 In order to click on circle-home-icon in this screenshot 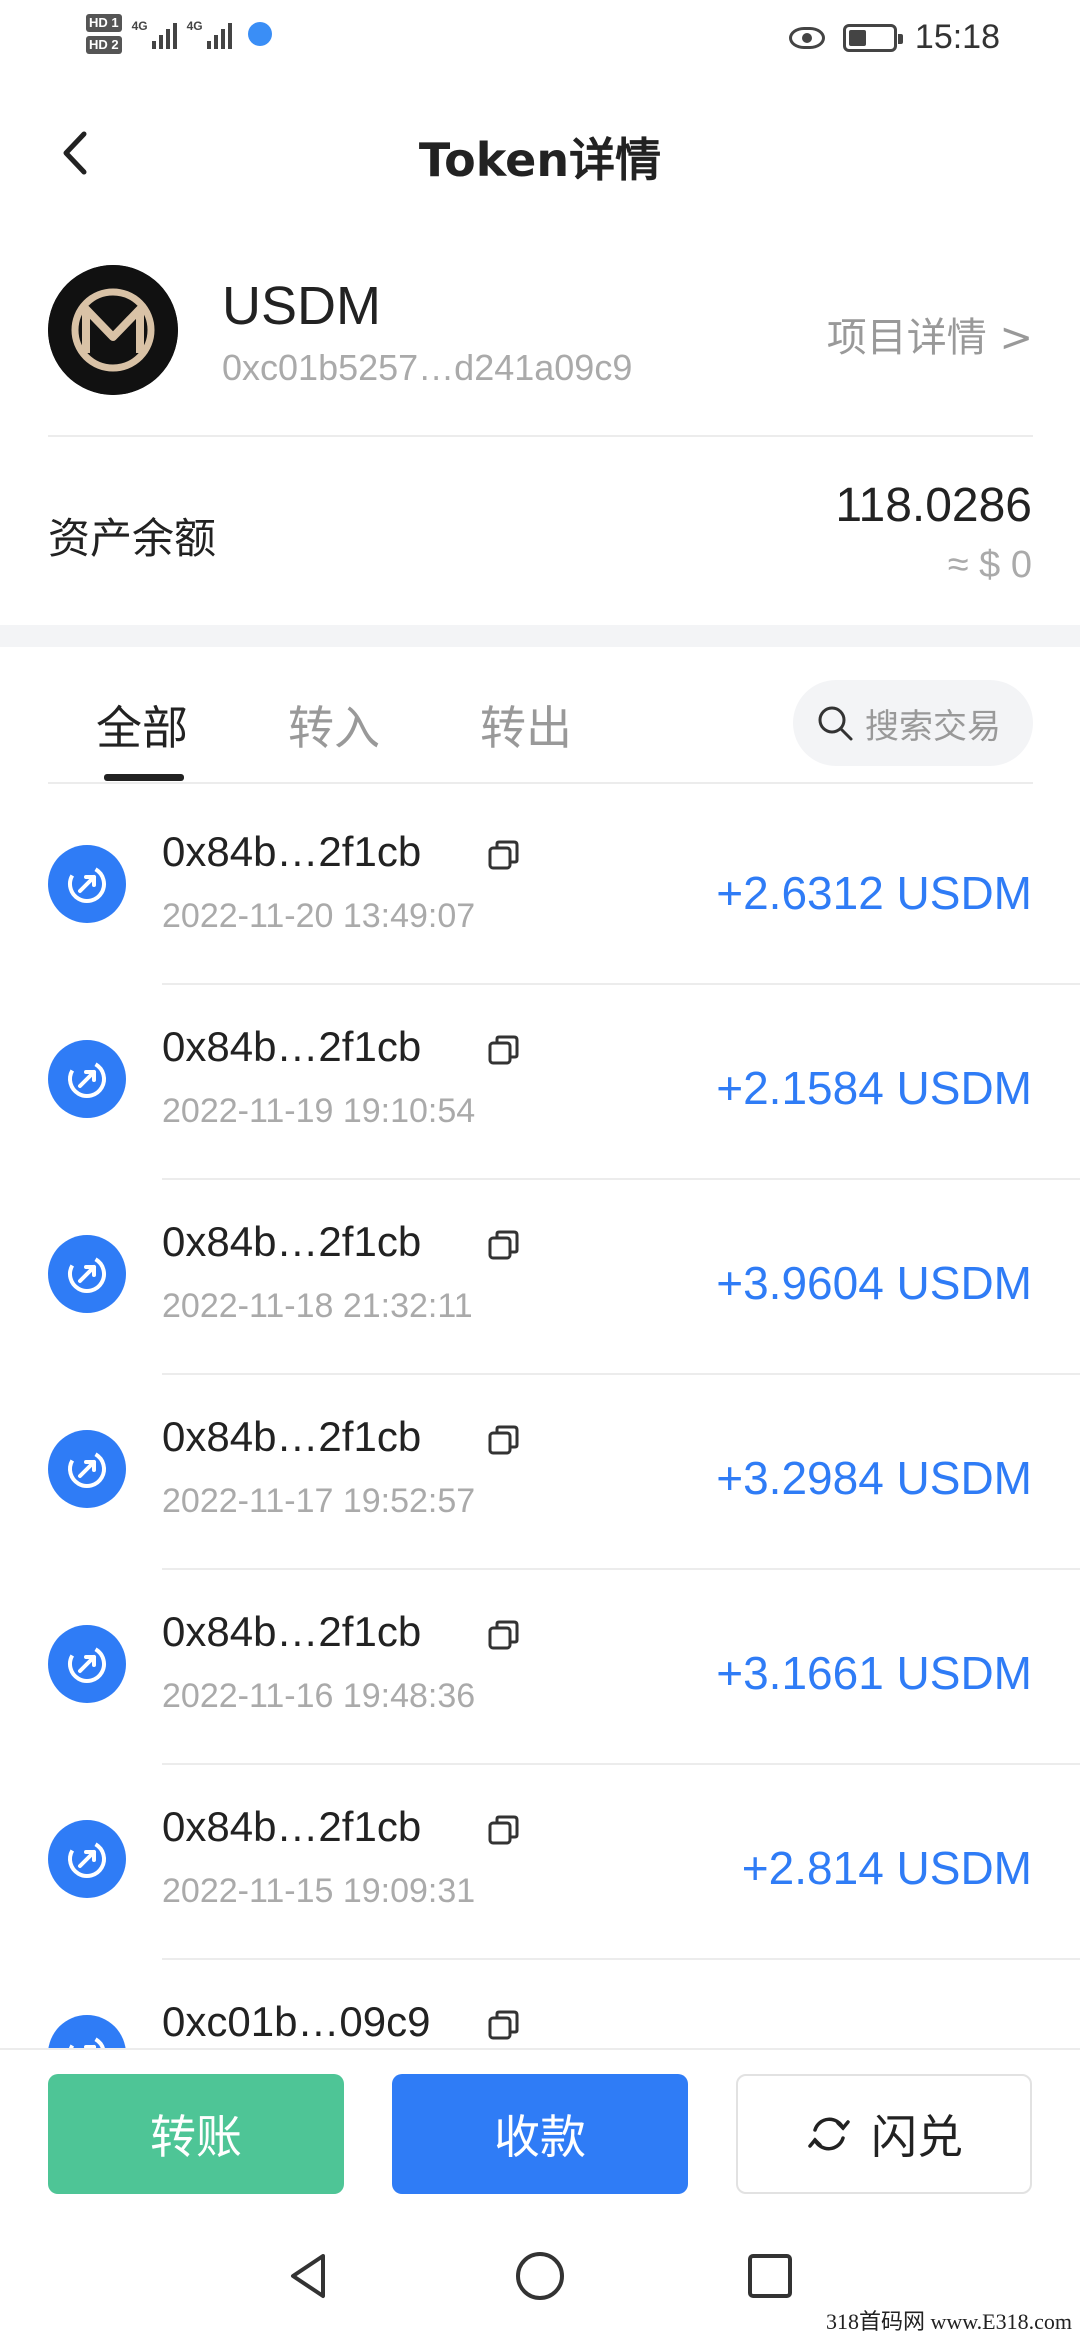, I will do `click(540, 2276)`.